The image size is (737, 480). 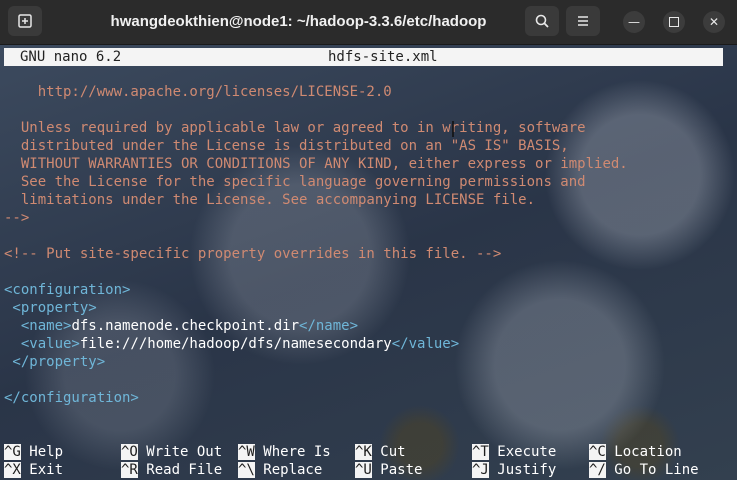 I want to click on search-icon, so click(x=542, y=21).